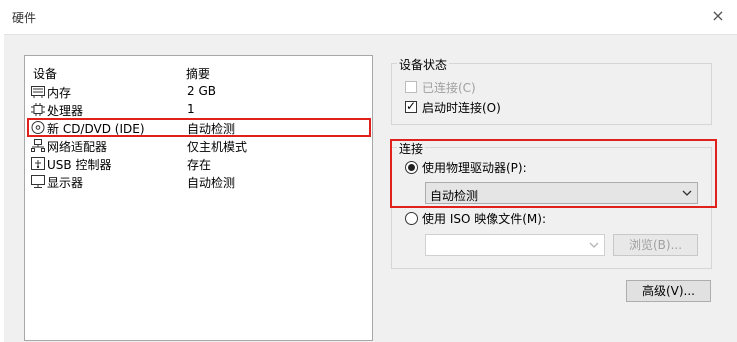 Image resolution: width=737 pixels, height=342 pixels. What do you see at coordinates (449, 88) in the screenshot?
I see `connected-label: 已连接(C)` at bounding box center [449, 88].